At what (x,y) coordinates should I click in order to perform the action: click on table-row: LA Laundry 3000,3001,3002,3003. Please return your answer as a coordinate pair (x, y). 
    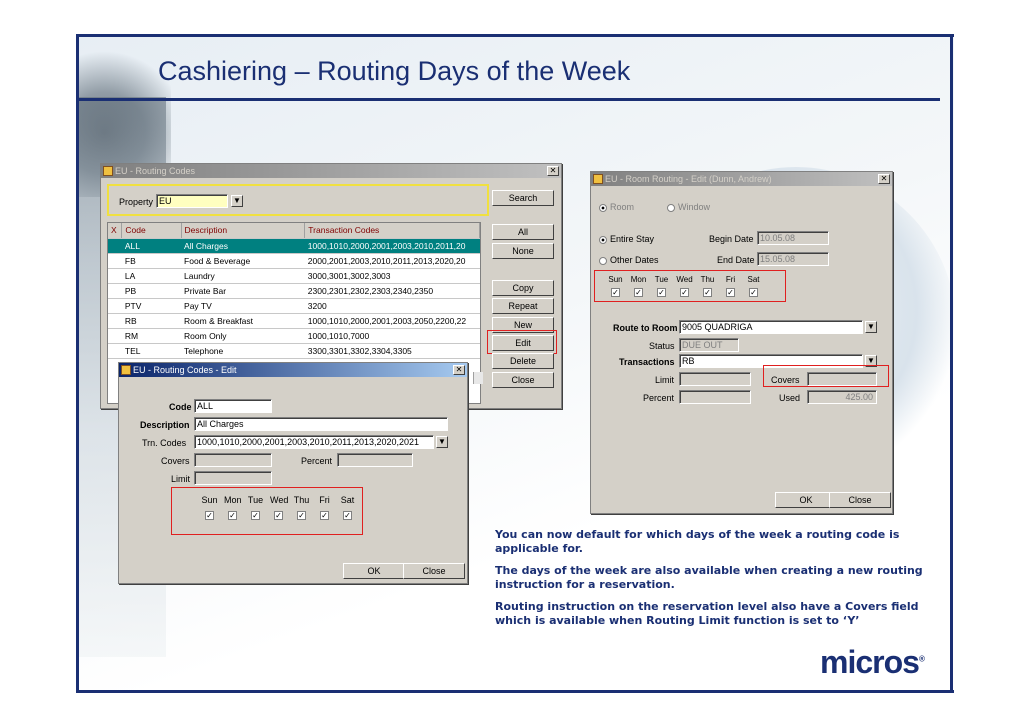
    Looking at the image, I should click on (294, 276).